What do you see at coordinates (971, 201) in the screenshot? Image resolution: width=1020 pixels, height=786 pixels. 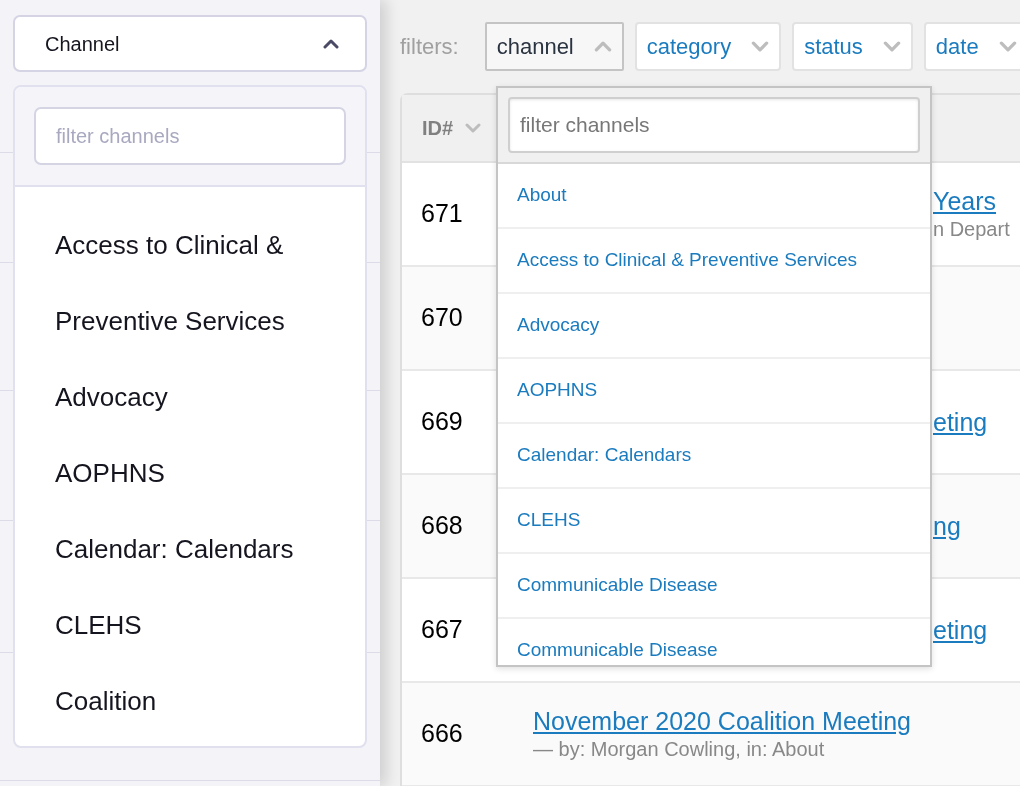 I see `post-title-link: Years` at bounding box center [971, 201].